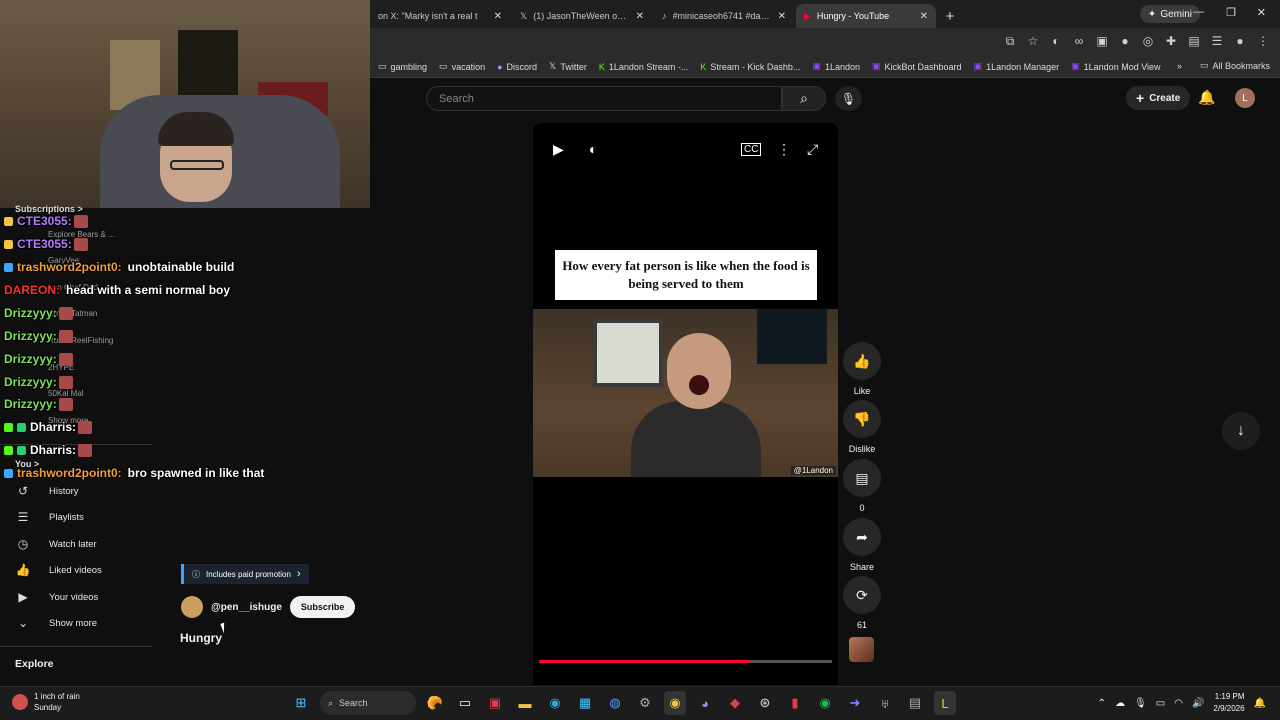 This screenshot has height=720, width=1280. Describe the element at coordinates (1263, 41) in the screenshot. I see `kebab-menu-icon: ⋮` at that location.